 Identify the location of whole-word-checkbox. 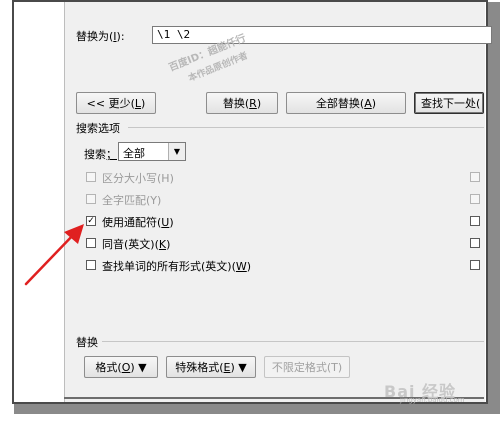
(91, 199).